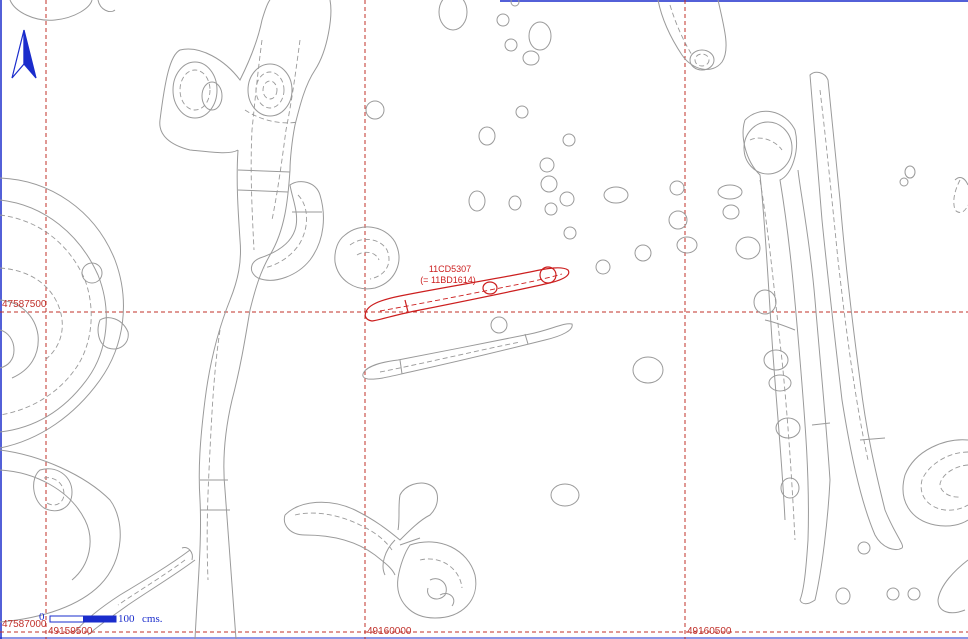  Describe the element at coordinates (692, 35) in the screenshot. I see `top-right-feature` at that location.